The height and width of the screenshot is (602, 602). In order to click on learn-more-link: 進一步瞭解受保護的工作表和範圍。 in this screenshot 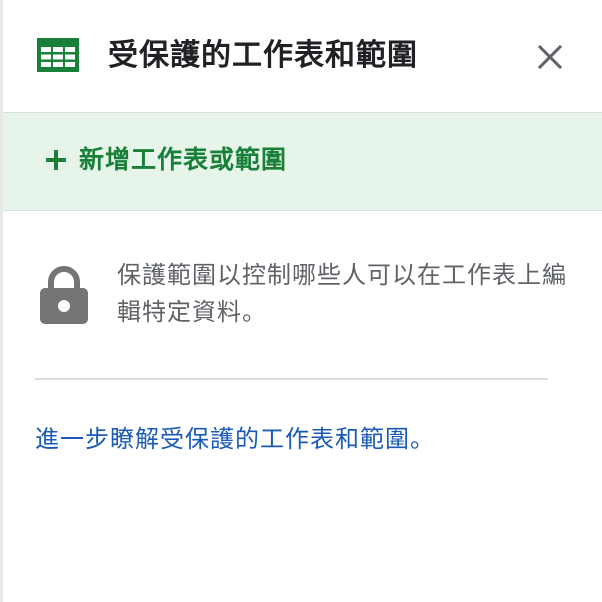, I will do `click(235, 439)`.